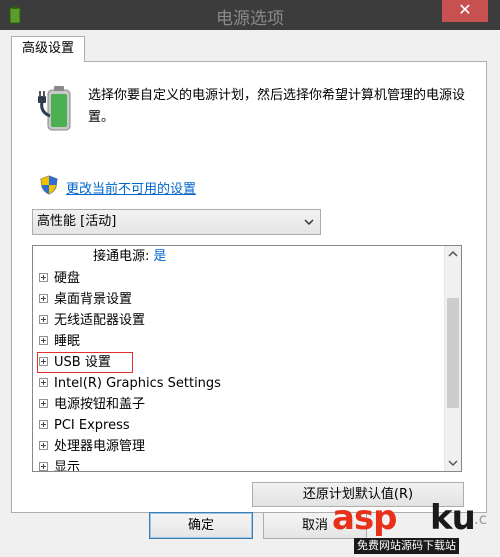 The height and width of the screenshot is (557, 500). Describe the element at coordinates (67, 278) in the screenshot. I see `tree-item-label: 硬盘` at that location.